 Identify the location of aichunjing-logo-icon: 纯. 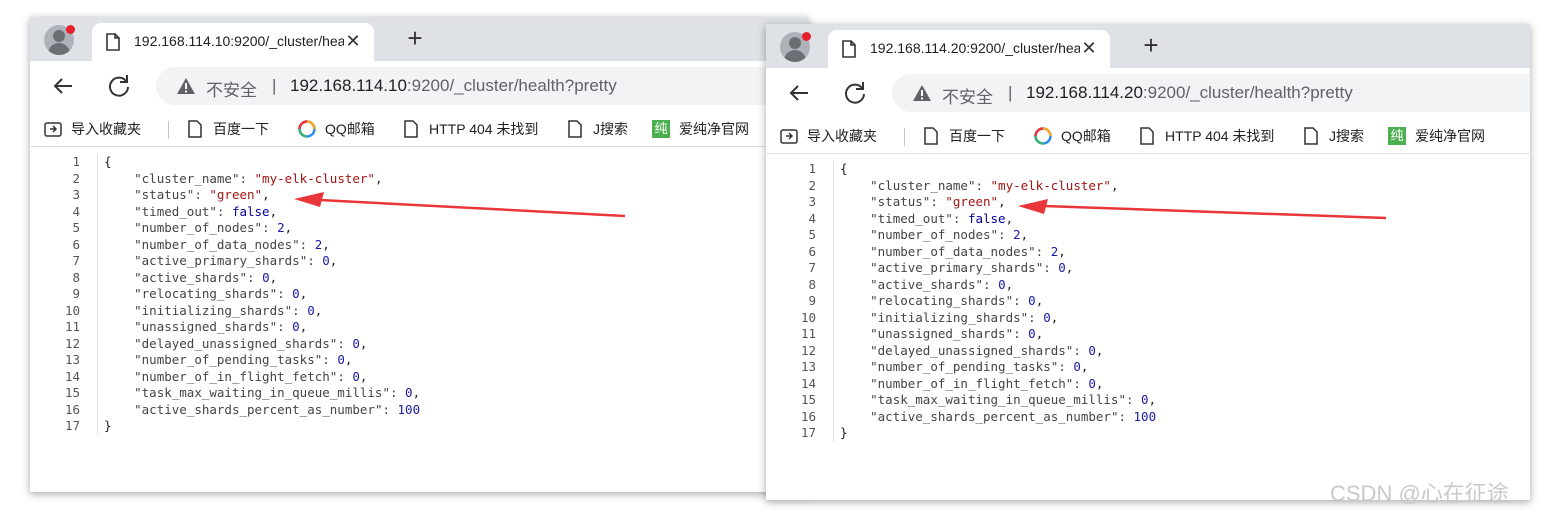
(1397, 136).